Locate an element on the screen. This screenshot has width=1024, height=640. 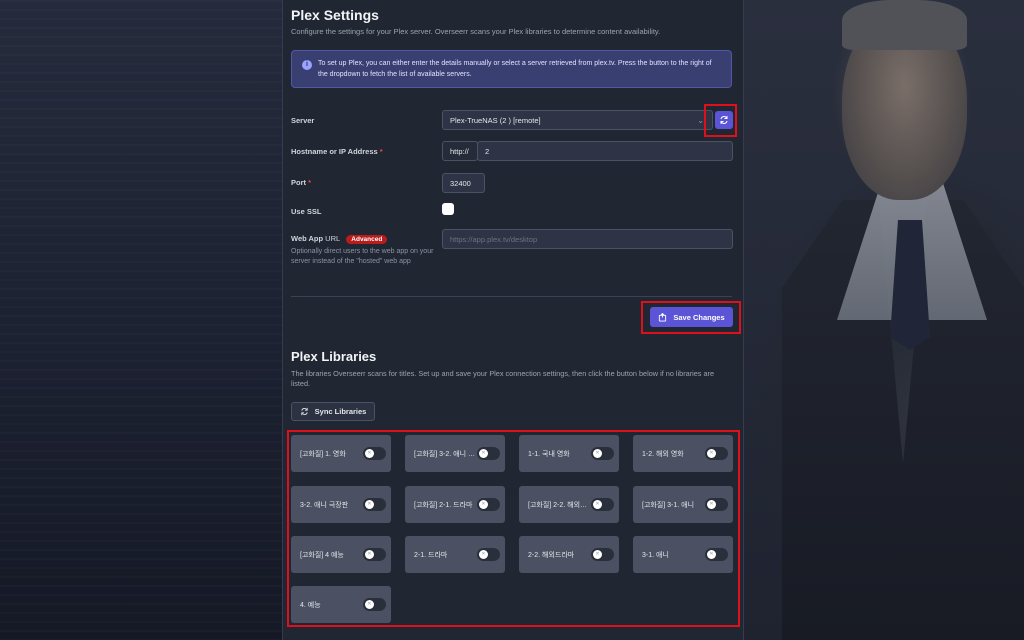
sync-icon is located at coordinates (304, 411).